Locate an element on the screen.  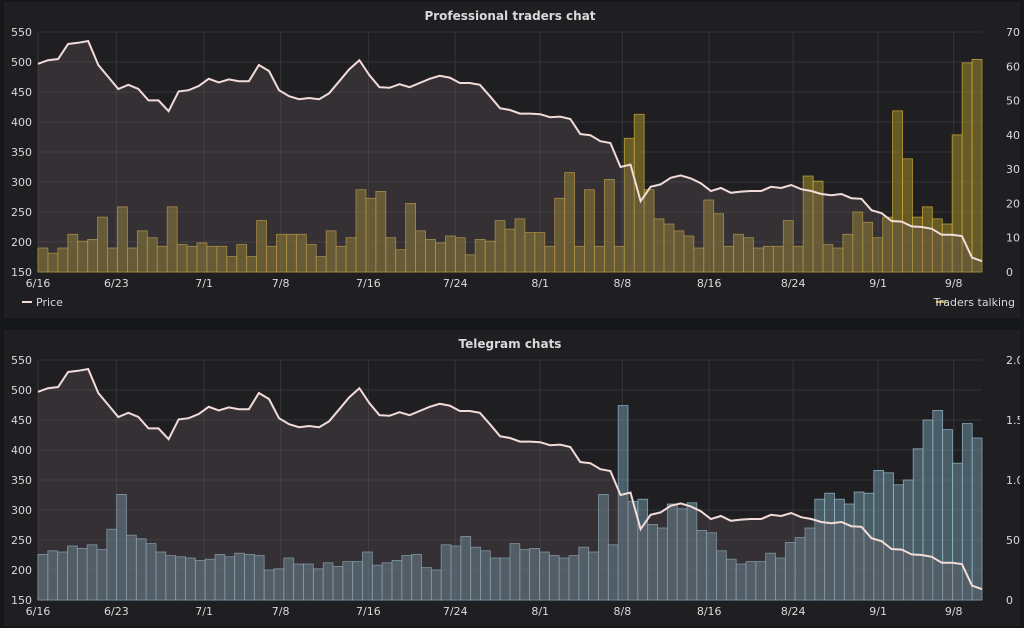
y-right-tick-label: 200 is located at coordinates (1013, 203).